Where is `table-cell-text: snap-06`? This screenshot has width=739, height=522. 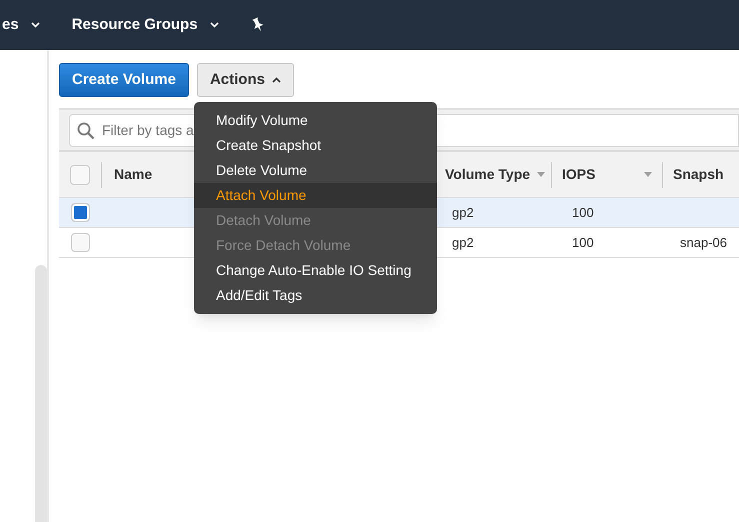
table-cell-text: snap-06 is located at coordinates (703, 243).